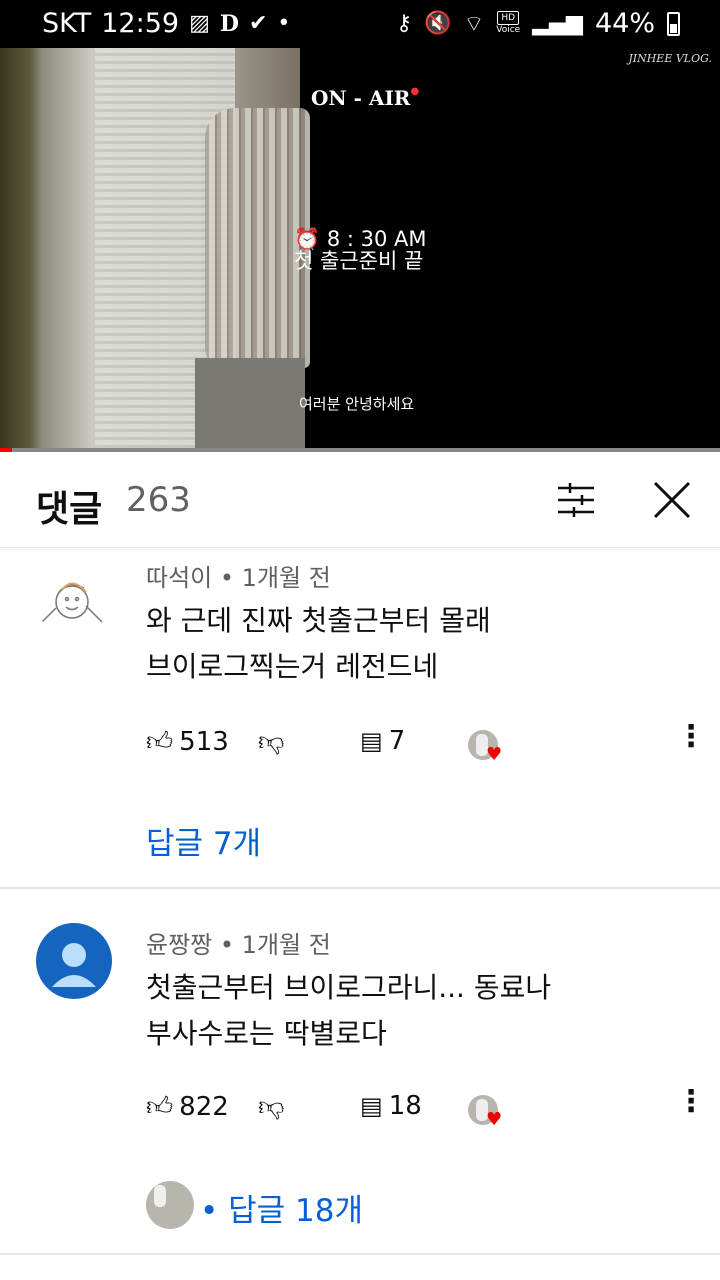 This screenshot has height=1280, width=720. What do you see at coordinates (405, 1106) in the screenshot?
I see `reply-count: 18` at bounding box center [405, 1106].